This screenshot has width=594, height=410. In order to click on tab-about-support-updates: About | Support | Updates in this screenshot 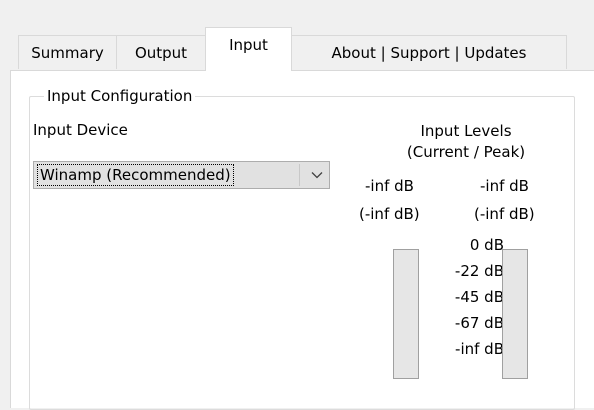, I will do `click(429, 52)`.